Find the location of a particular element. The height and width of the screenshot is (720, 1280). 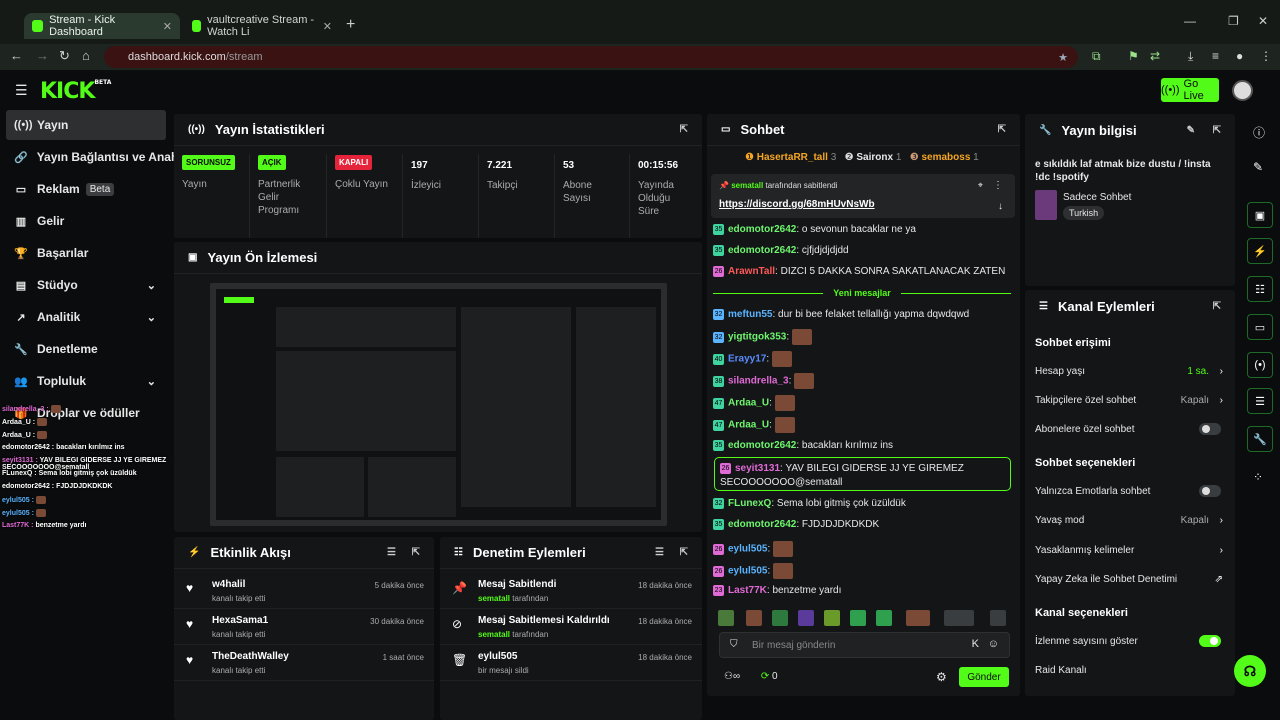

edit-icon: ✎ is located at coordinates (1191, 130).